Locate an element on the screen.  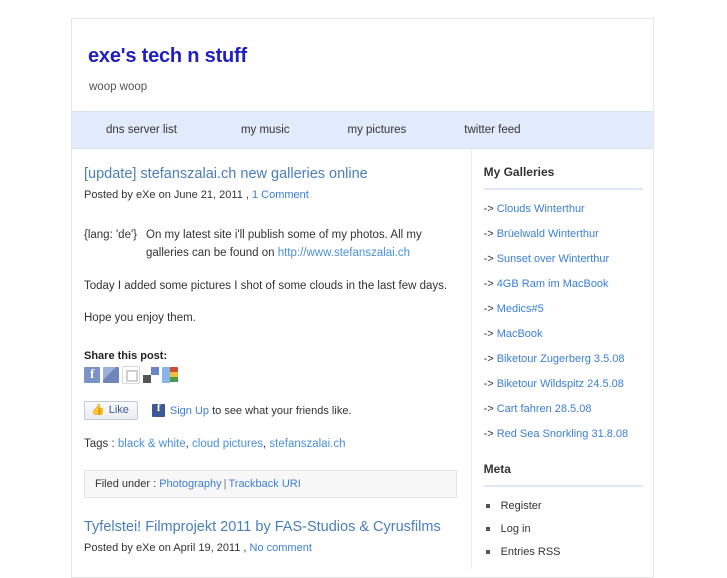
filed-under-label: Filed under : is located at coordinates (126, 484).